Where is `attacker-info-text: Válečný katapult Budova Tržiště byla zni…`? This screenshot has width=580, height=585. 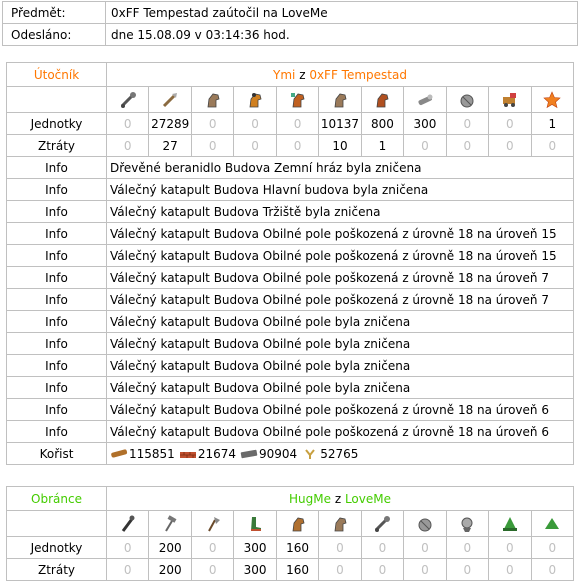 attacker-info-text: Válečný katapult Budova Tržiště byla zni… is located at coordinates (340, 211).